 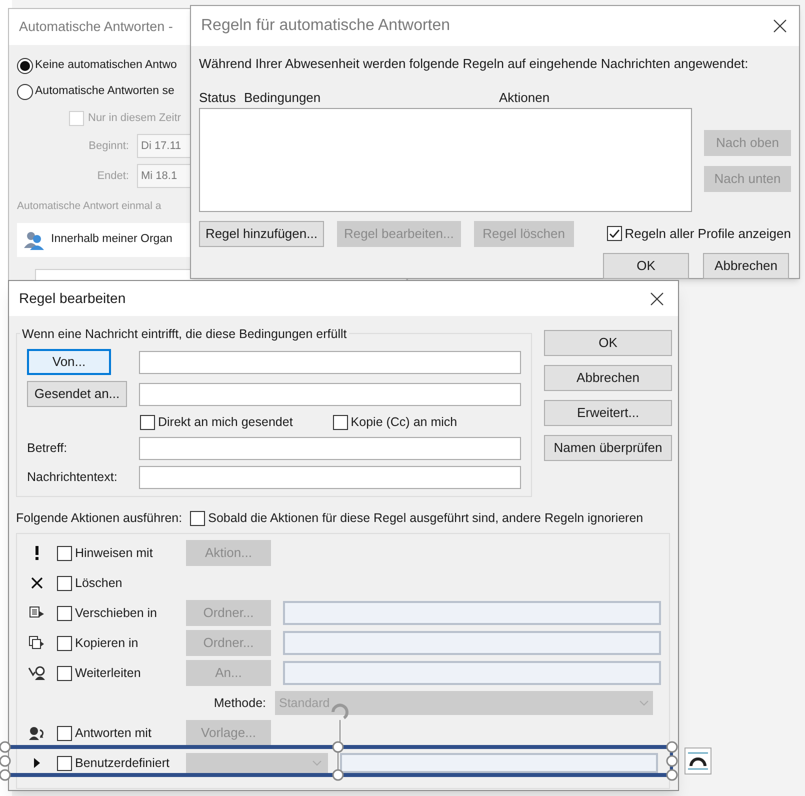 What do you see at coordinates (108, 146) in the screenshot?
I see `field-label: Beginnt:` at bounding box center [108, 146].